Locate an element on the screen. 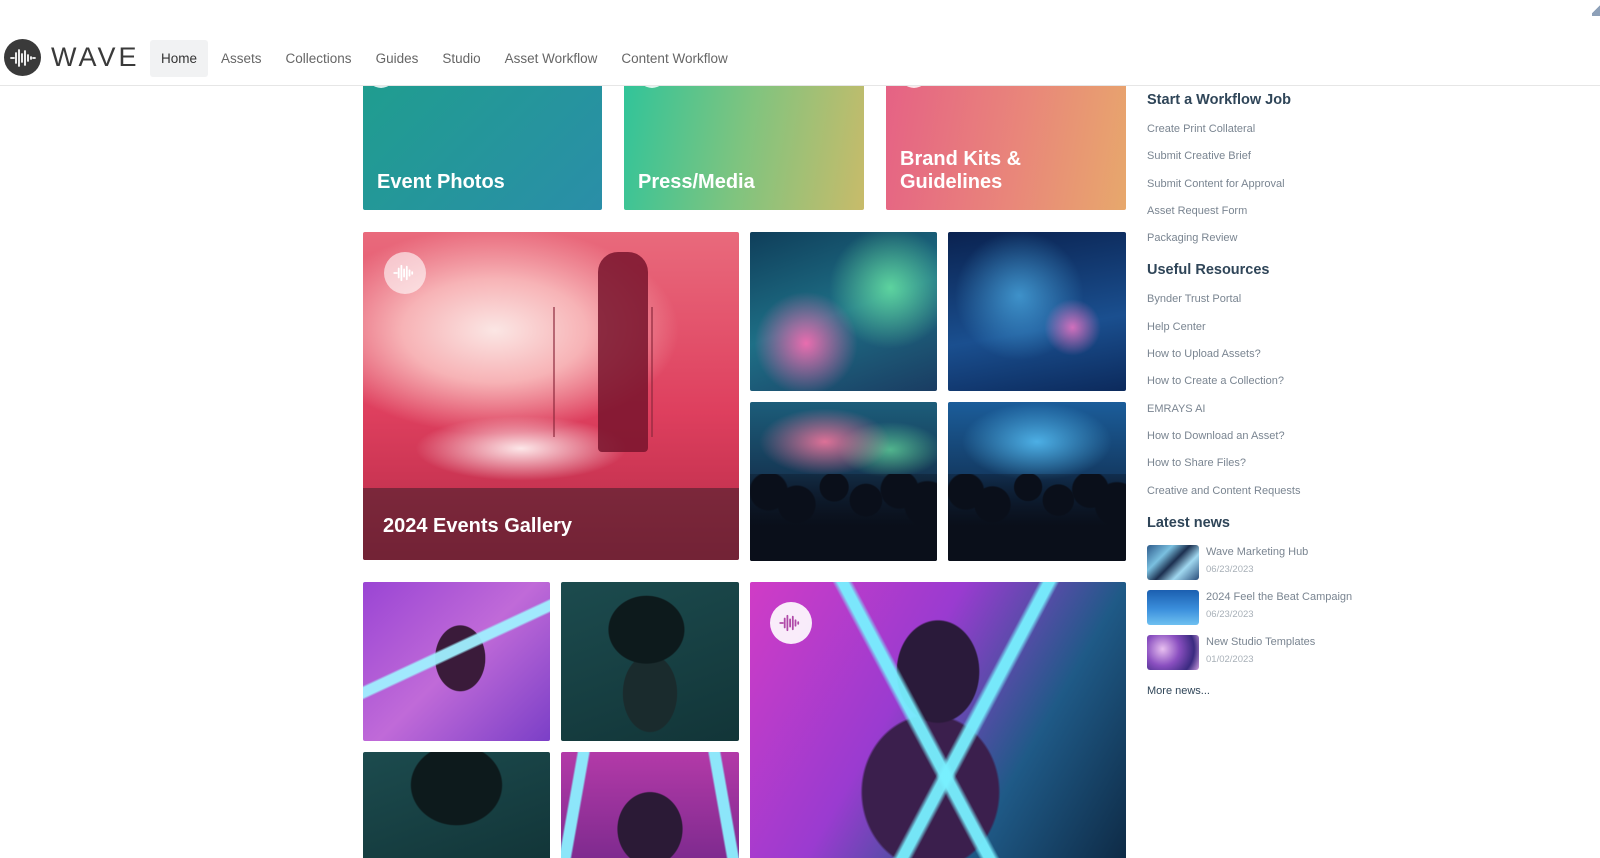 This screenshot has height=858, width=1600. tile-events-gallery: 2024 Events Gallery is located at coordinates (551, 396).